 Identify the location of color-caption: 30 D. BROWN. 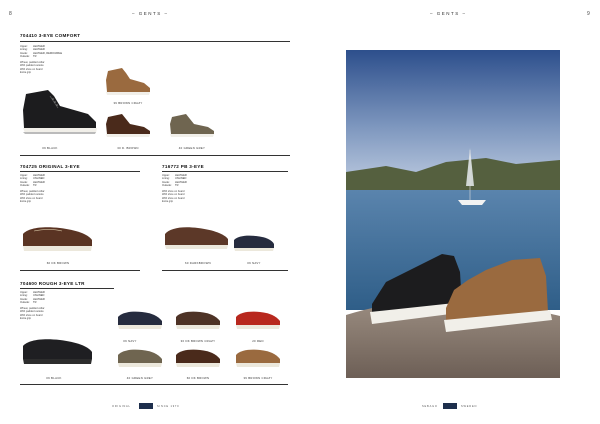
(128, 148).